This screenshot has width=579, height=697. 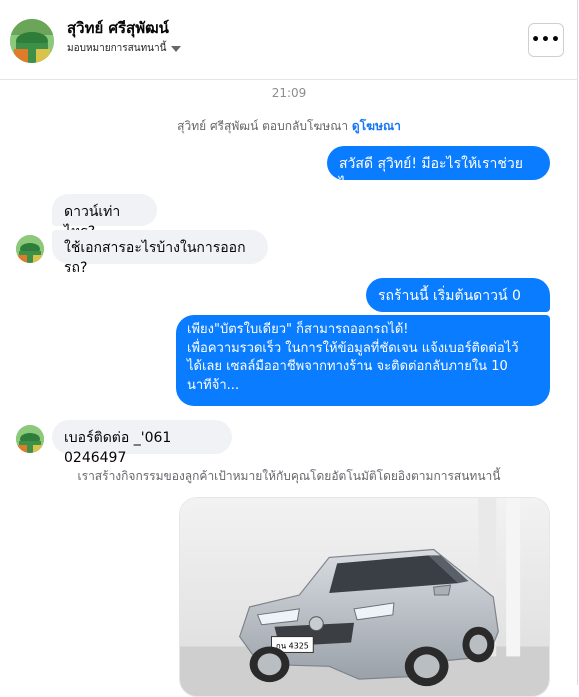 What do you see at coordinates (298, 329) in the screenshot?
I see `message-line: เพียง"บัตรใบเดียว" ก็สามารถออกรถได้!` at bounding box center [298, 329].